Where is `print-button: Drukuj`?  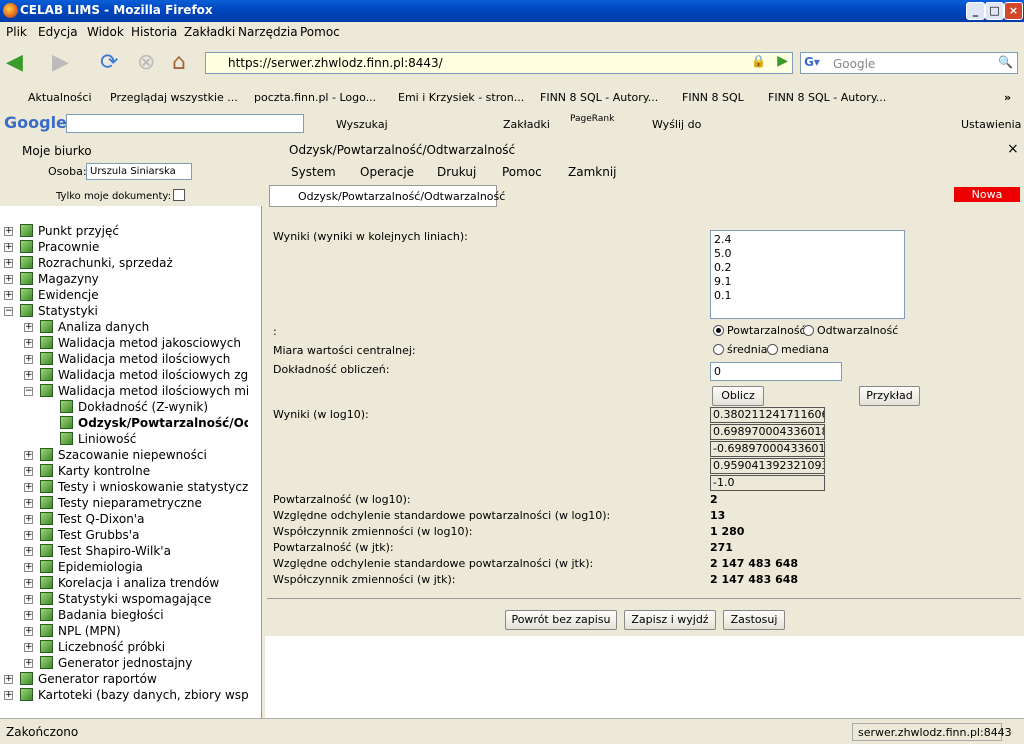
print-button: Drukuj is located at coordinates (456, 172).